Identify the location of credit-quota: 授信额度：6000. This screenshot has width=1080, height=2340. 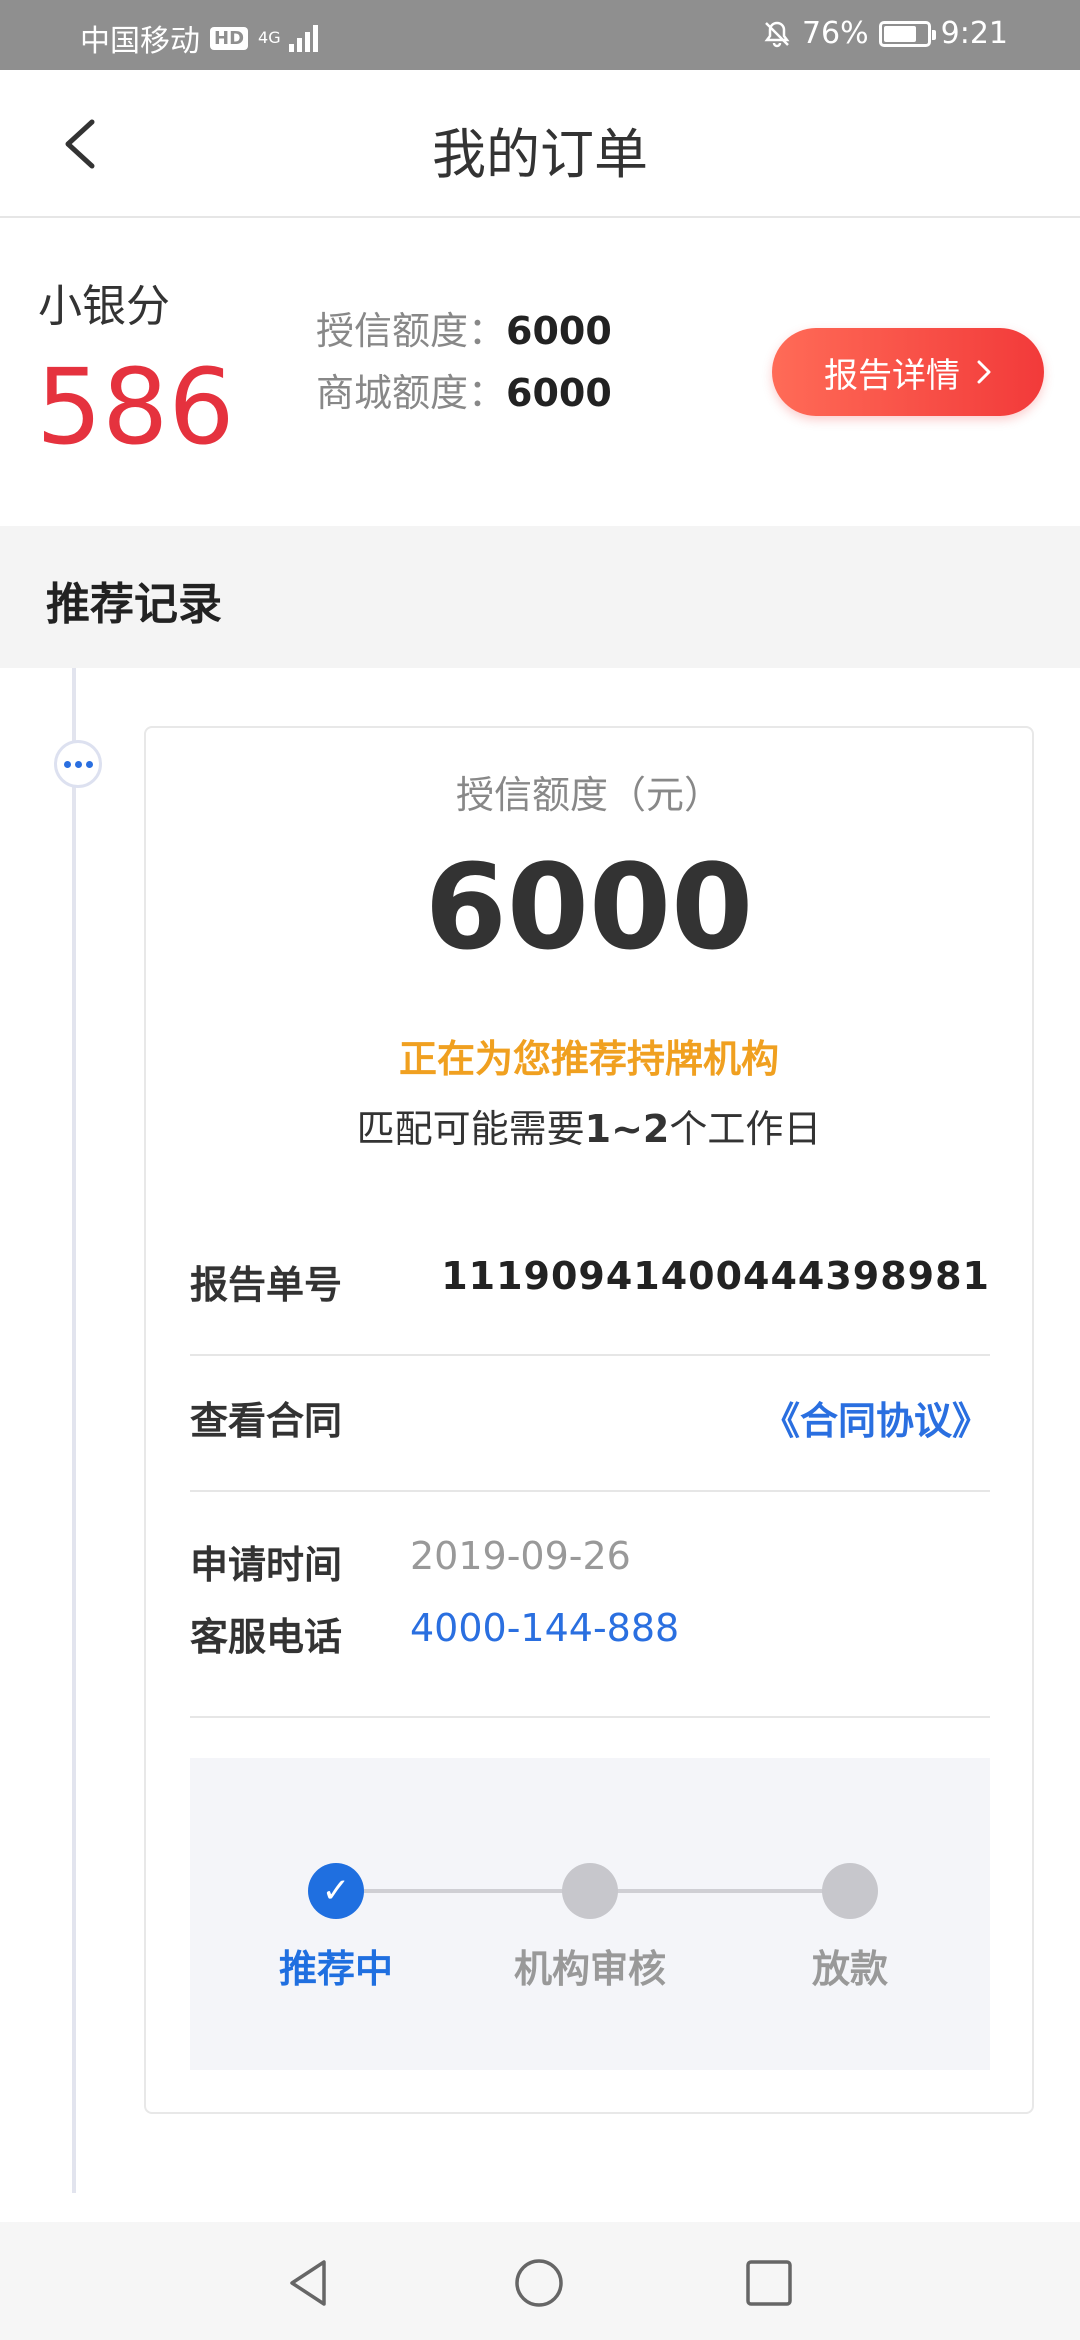
(464, 327).